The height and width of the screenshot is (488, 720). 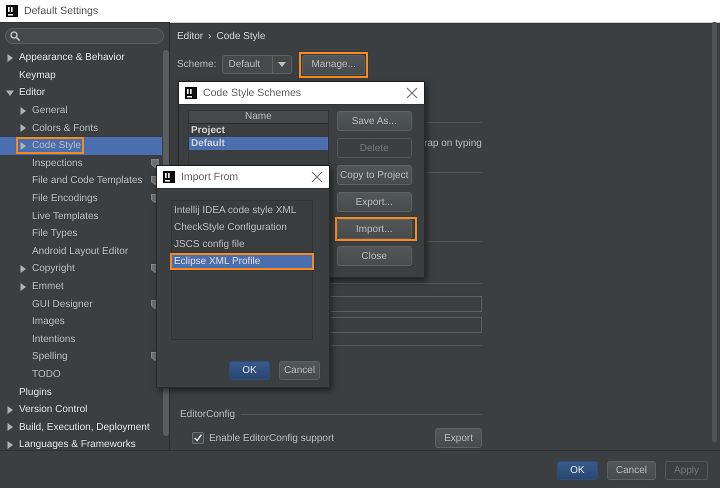 I want to click on breadcrumb-item: Code Style, so click(x=241, y=36).